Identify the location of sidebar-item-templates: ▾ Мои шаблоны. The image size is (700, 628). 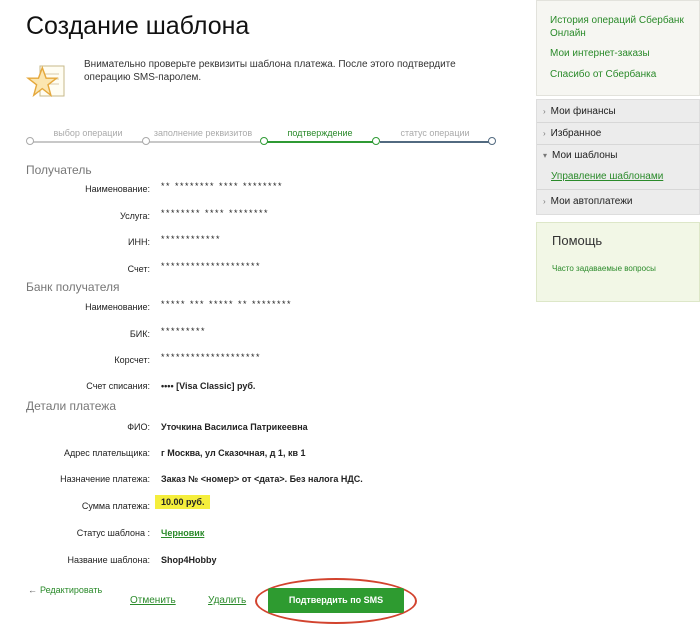
(618, 155).